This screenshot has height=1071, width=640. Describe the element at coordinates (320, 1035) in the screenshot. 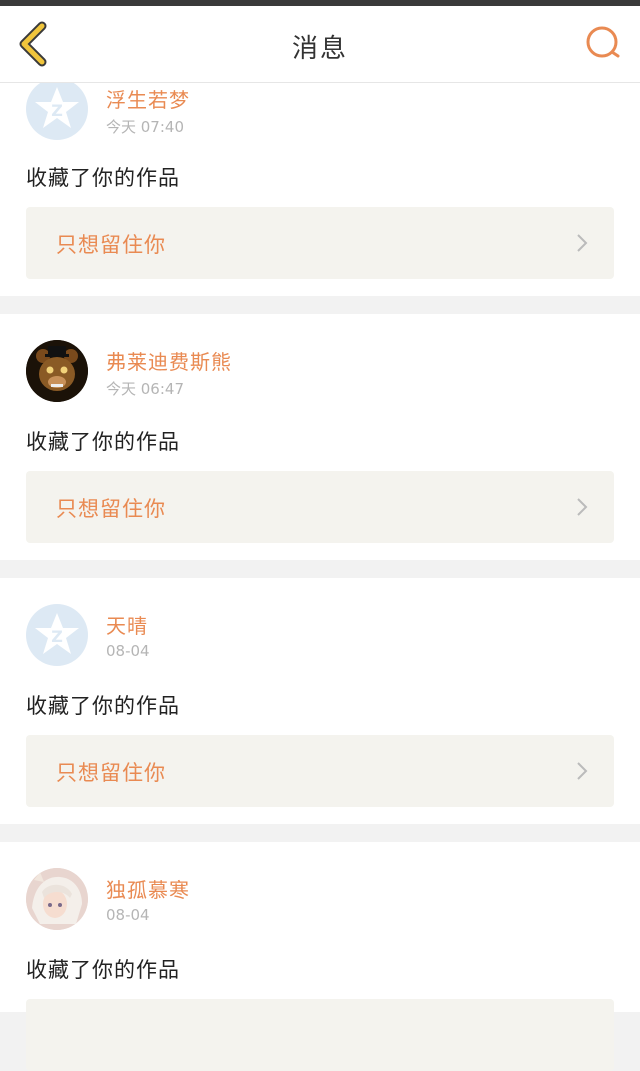

I see `work-link` at that location.